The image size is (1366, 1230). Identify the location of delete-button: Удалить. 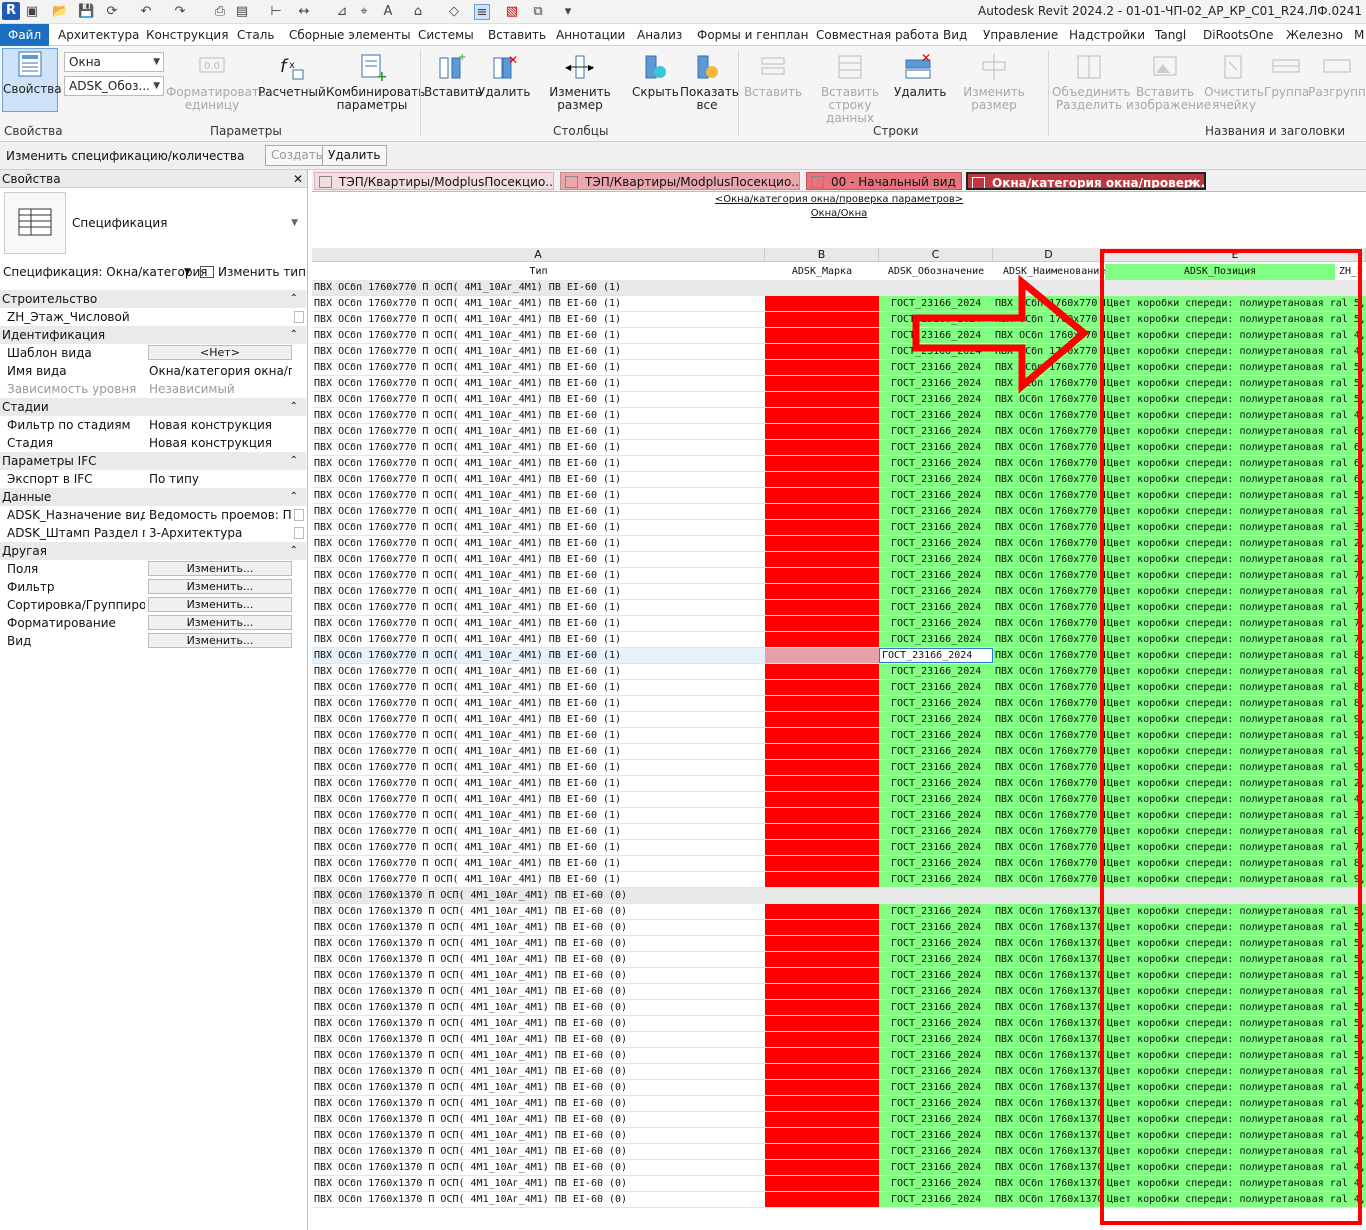
(354, 155).